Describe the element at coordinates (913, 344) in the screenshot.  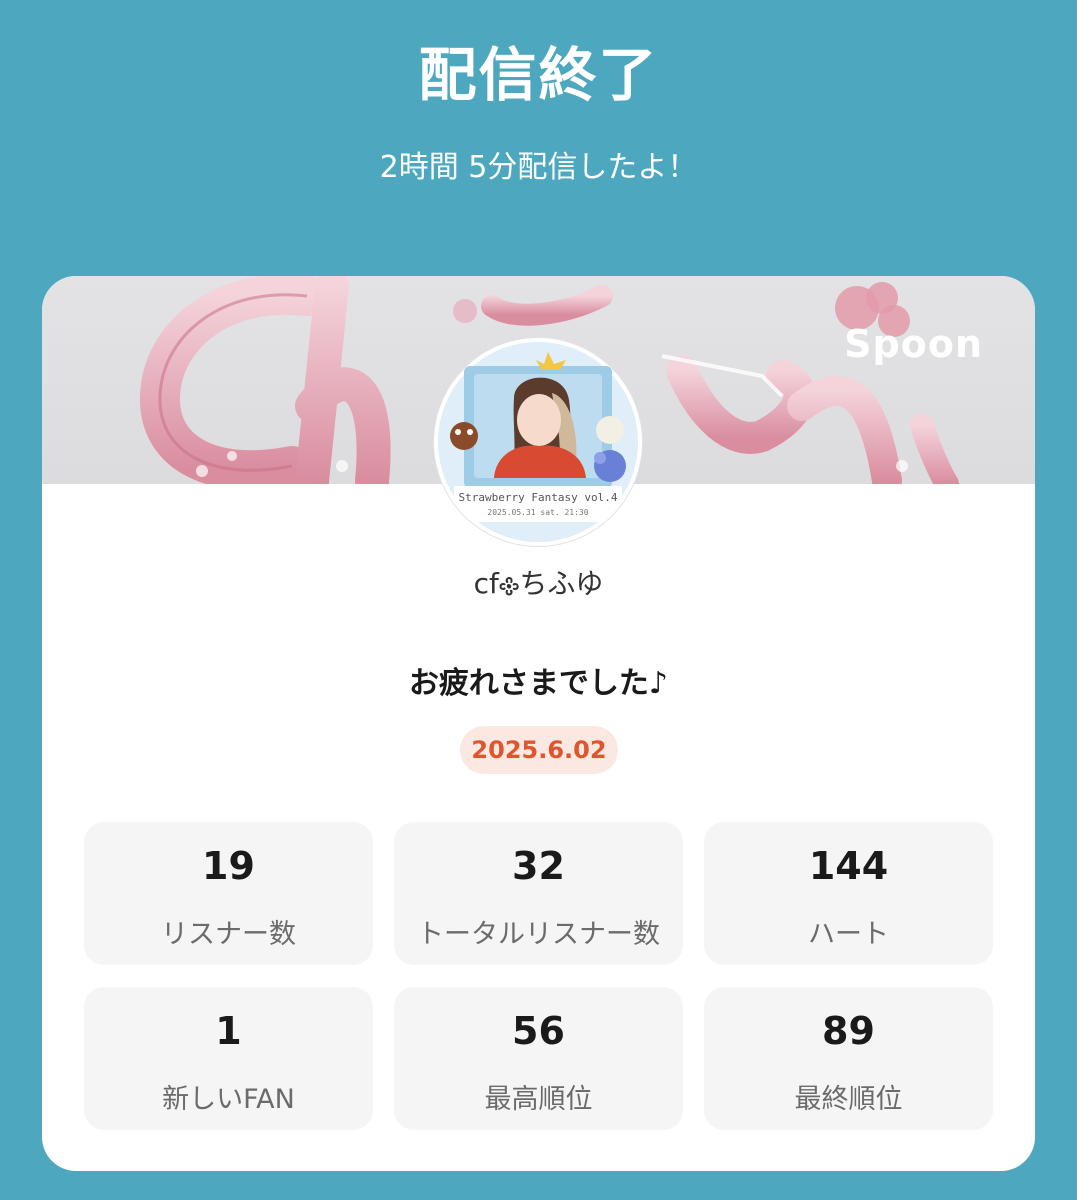
I see `spoon-logo: Spoon` at that location.